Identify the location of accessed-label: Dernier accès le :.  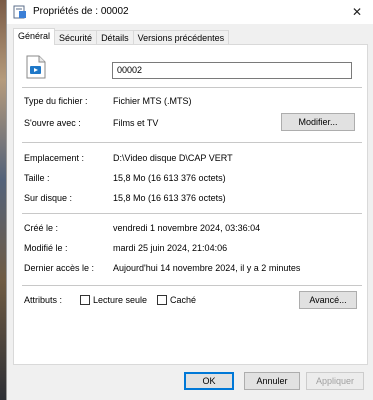
(59, 268).